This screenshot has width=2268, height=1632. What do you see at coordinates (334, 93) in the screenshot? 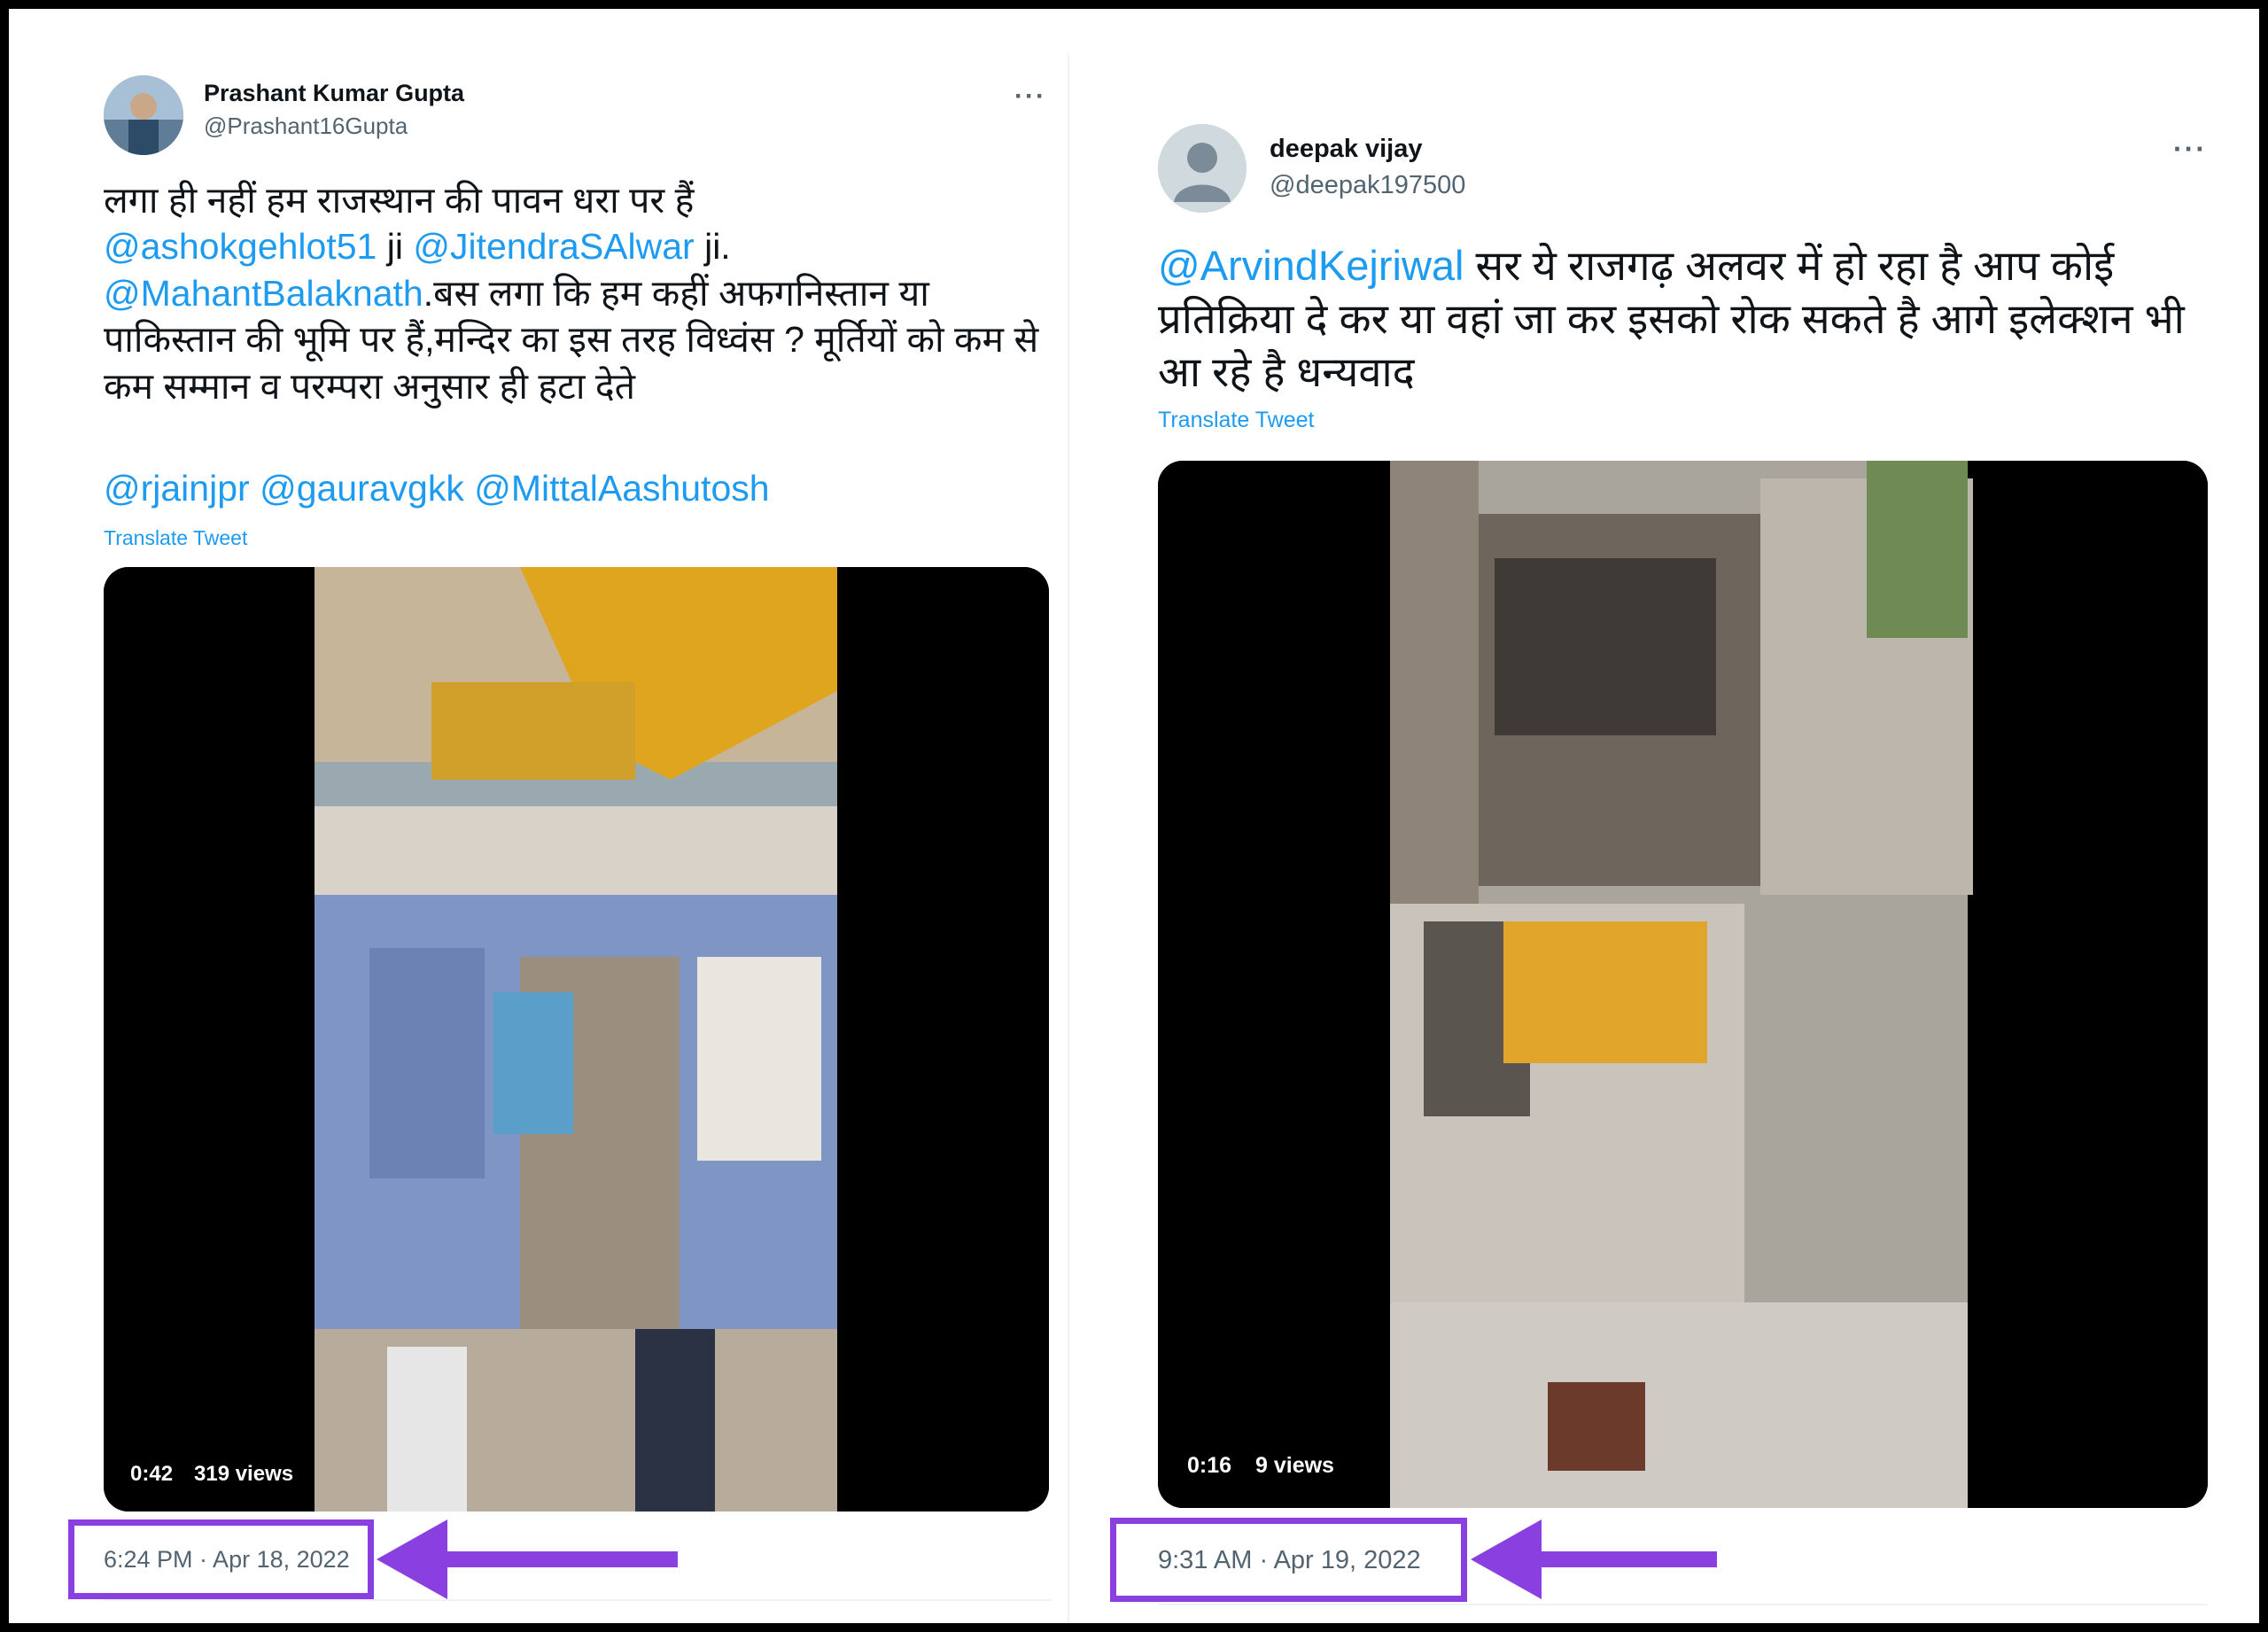
I see `author-name: Prashant Kumar Gupta` at bounding box center [334, 93].